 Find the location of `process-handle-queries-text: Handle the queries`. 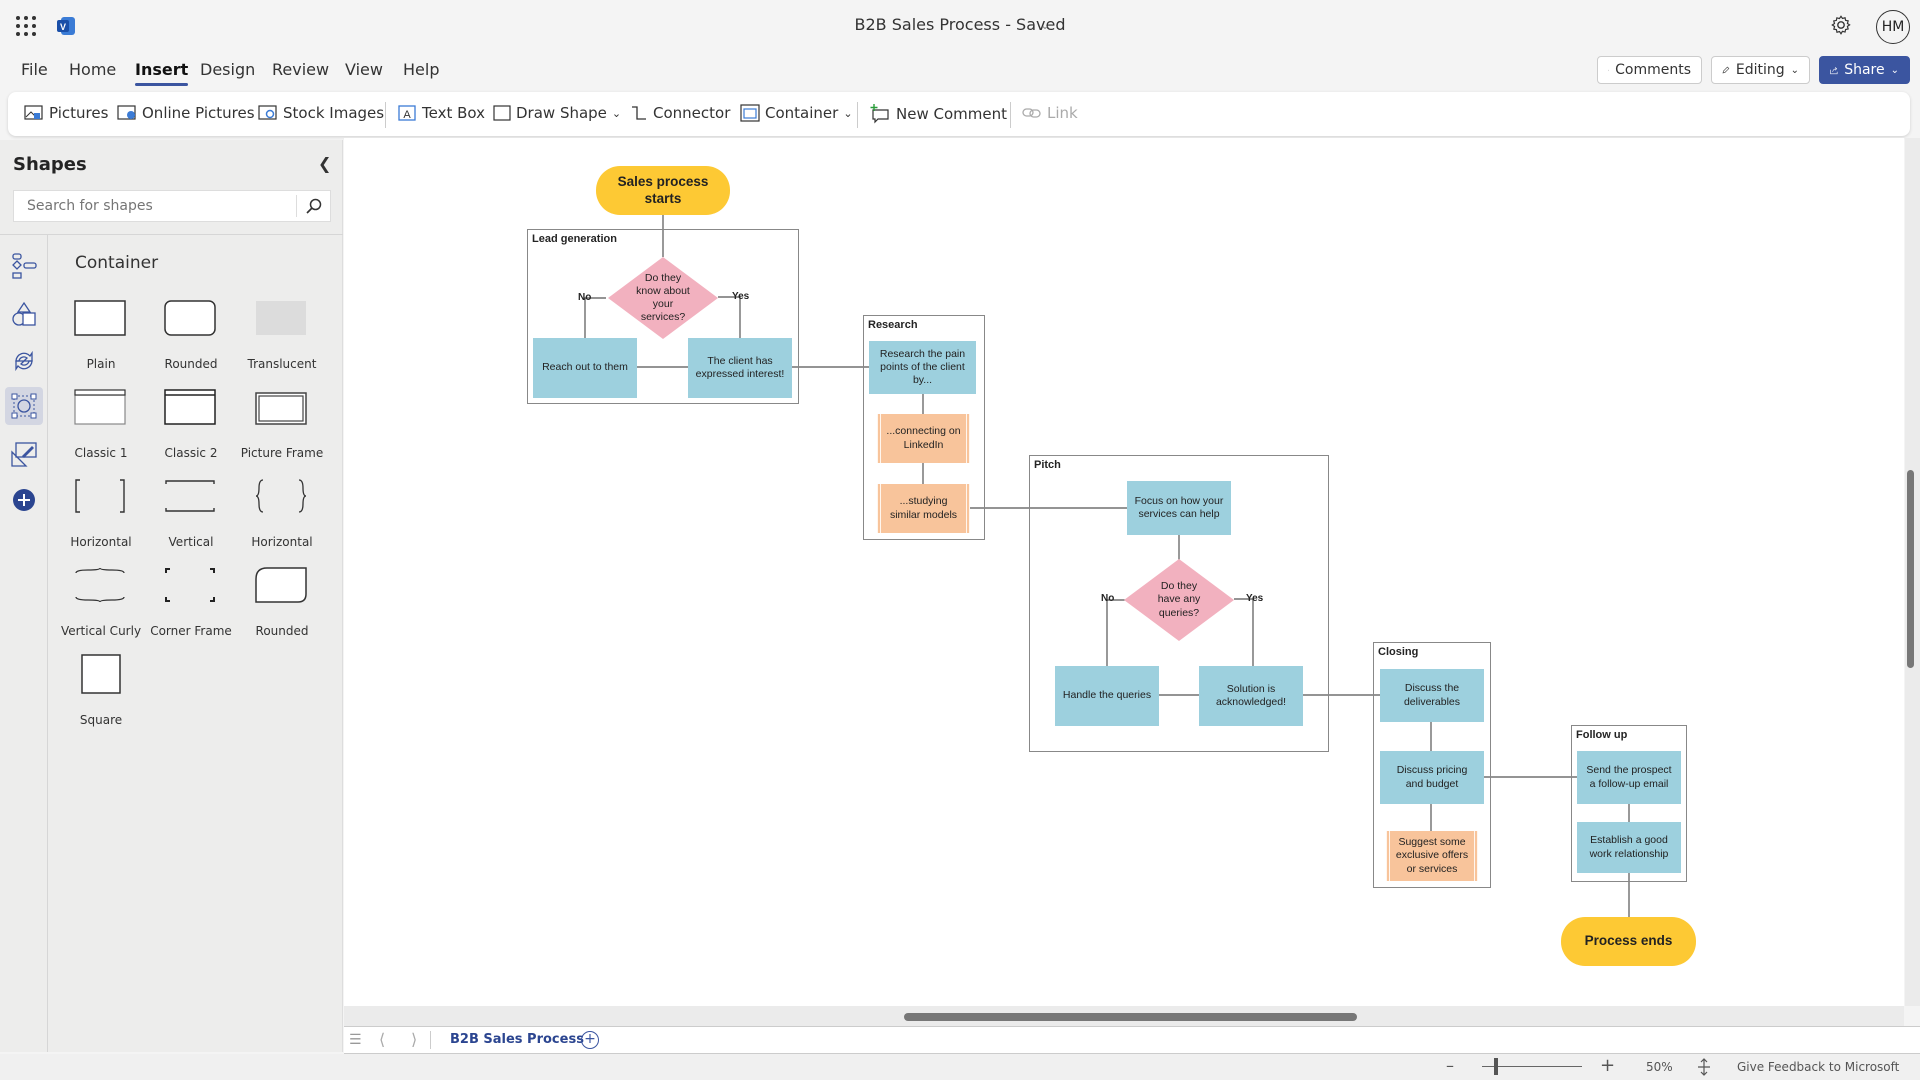

process-handle-queries-text: Handle the queries is located at coordinates (1107, 695).